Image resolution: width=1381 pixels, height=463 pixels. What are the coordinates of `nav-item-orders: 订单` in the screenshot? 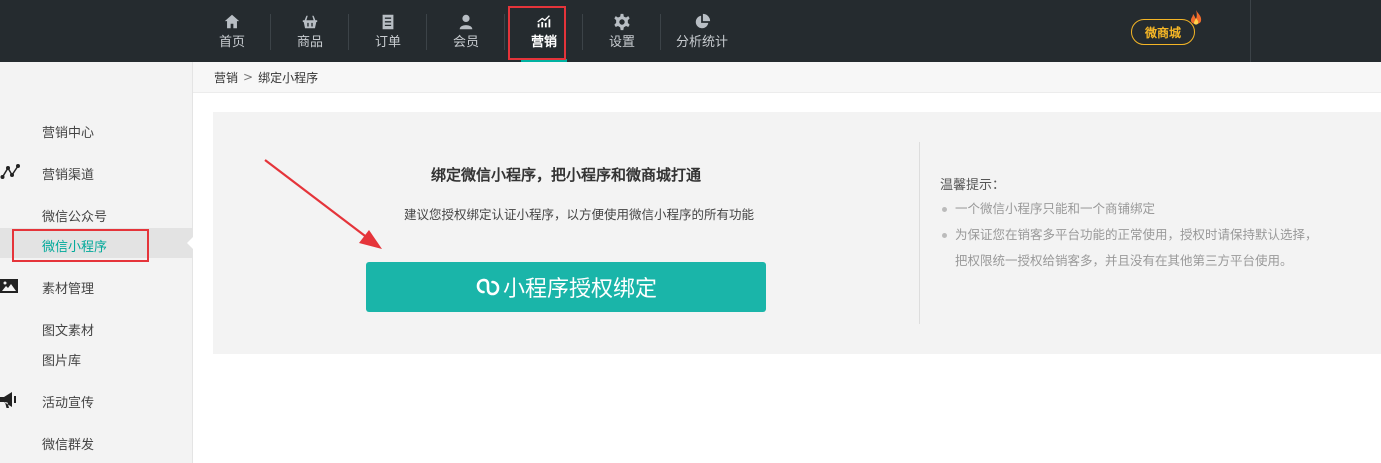 It's located at (388, 31).